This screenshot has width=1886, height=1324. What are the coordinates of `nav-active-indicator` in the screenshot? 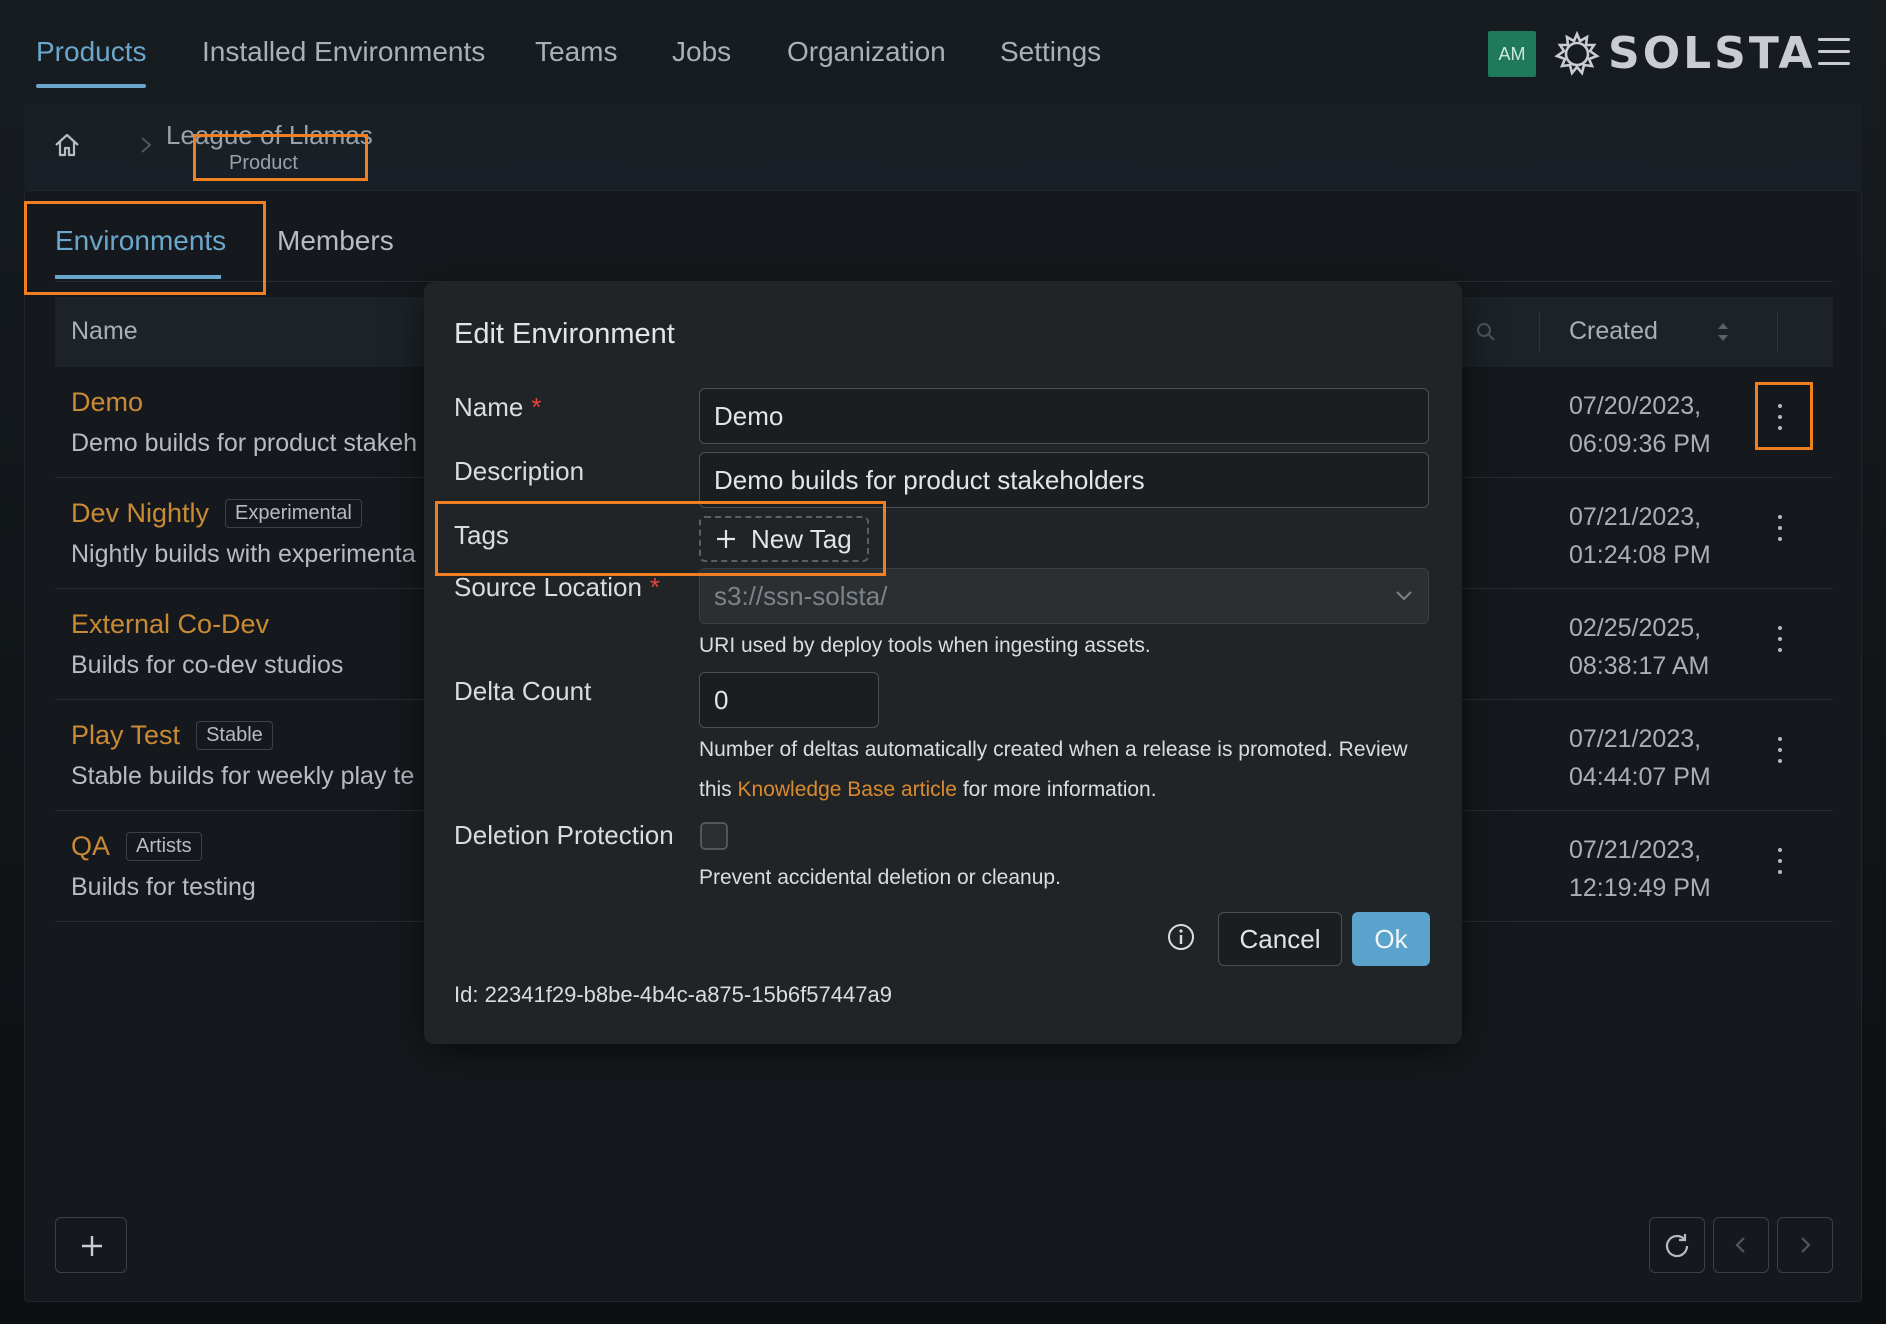 It's located at (91, 86).